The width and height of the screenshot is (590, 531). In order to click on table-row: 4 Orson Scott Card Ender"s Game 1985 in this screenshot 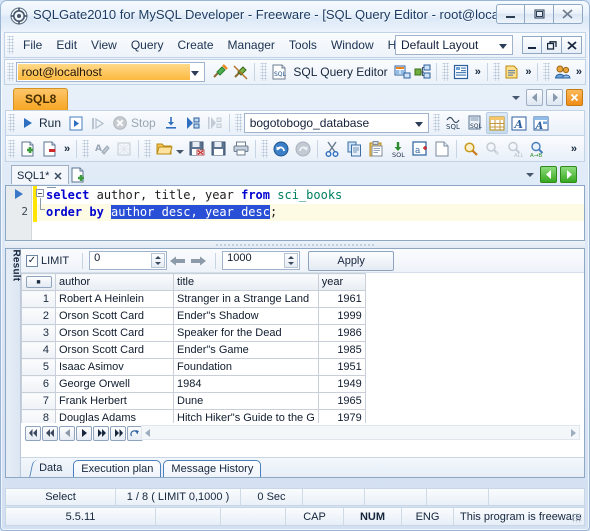, I will do `click(193, 350)`.